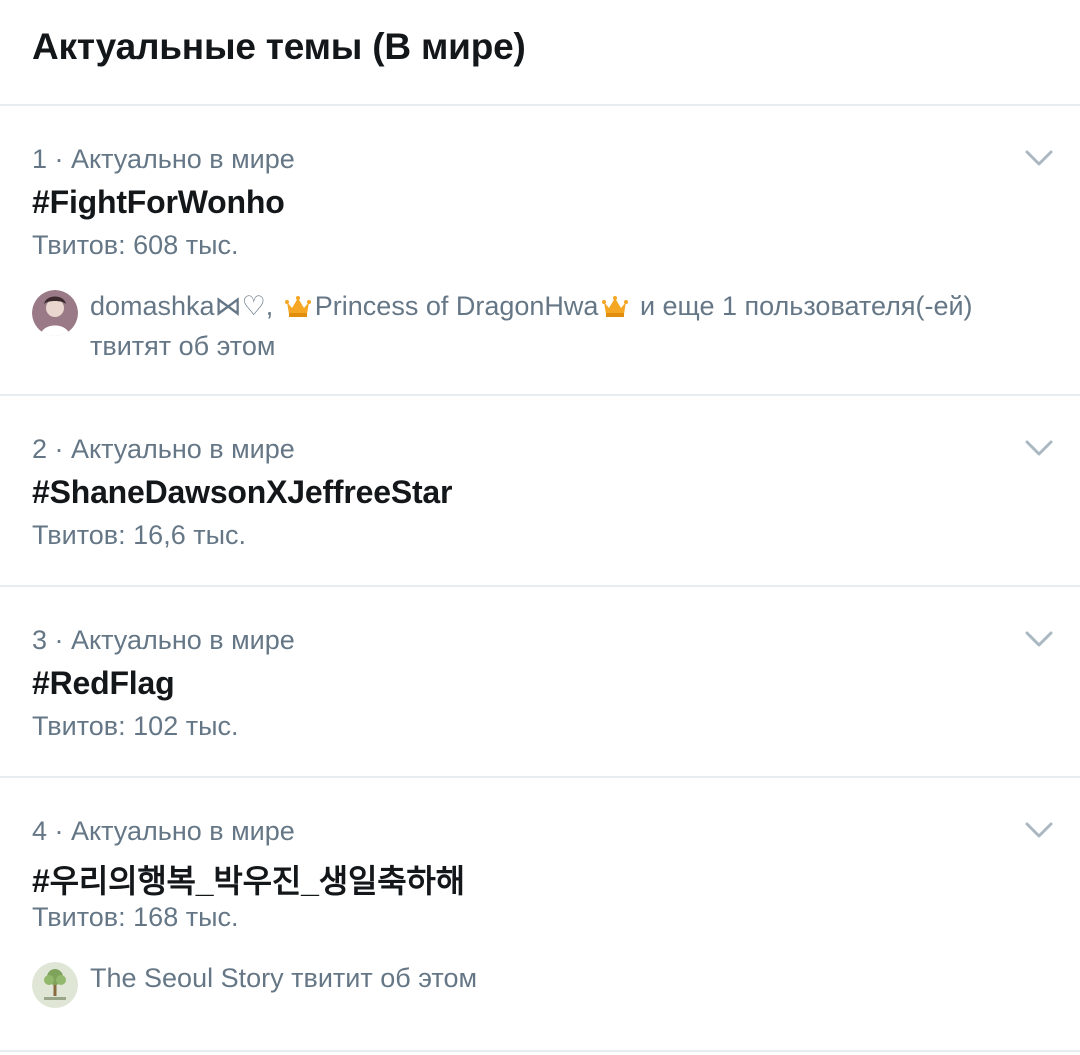  I want to click on trend-social-context: The Seoul Story твитит об этом, so click(546, 983).